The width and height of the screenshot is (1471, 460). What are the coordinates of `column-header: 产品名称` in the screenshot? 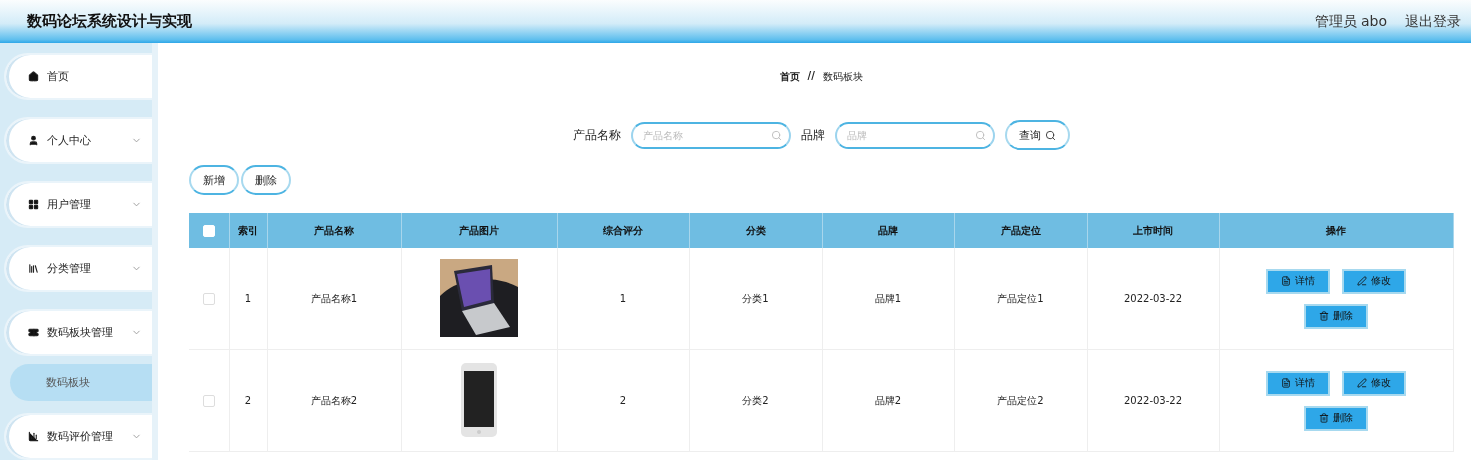 It's located at (334, 230).